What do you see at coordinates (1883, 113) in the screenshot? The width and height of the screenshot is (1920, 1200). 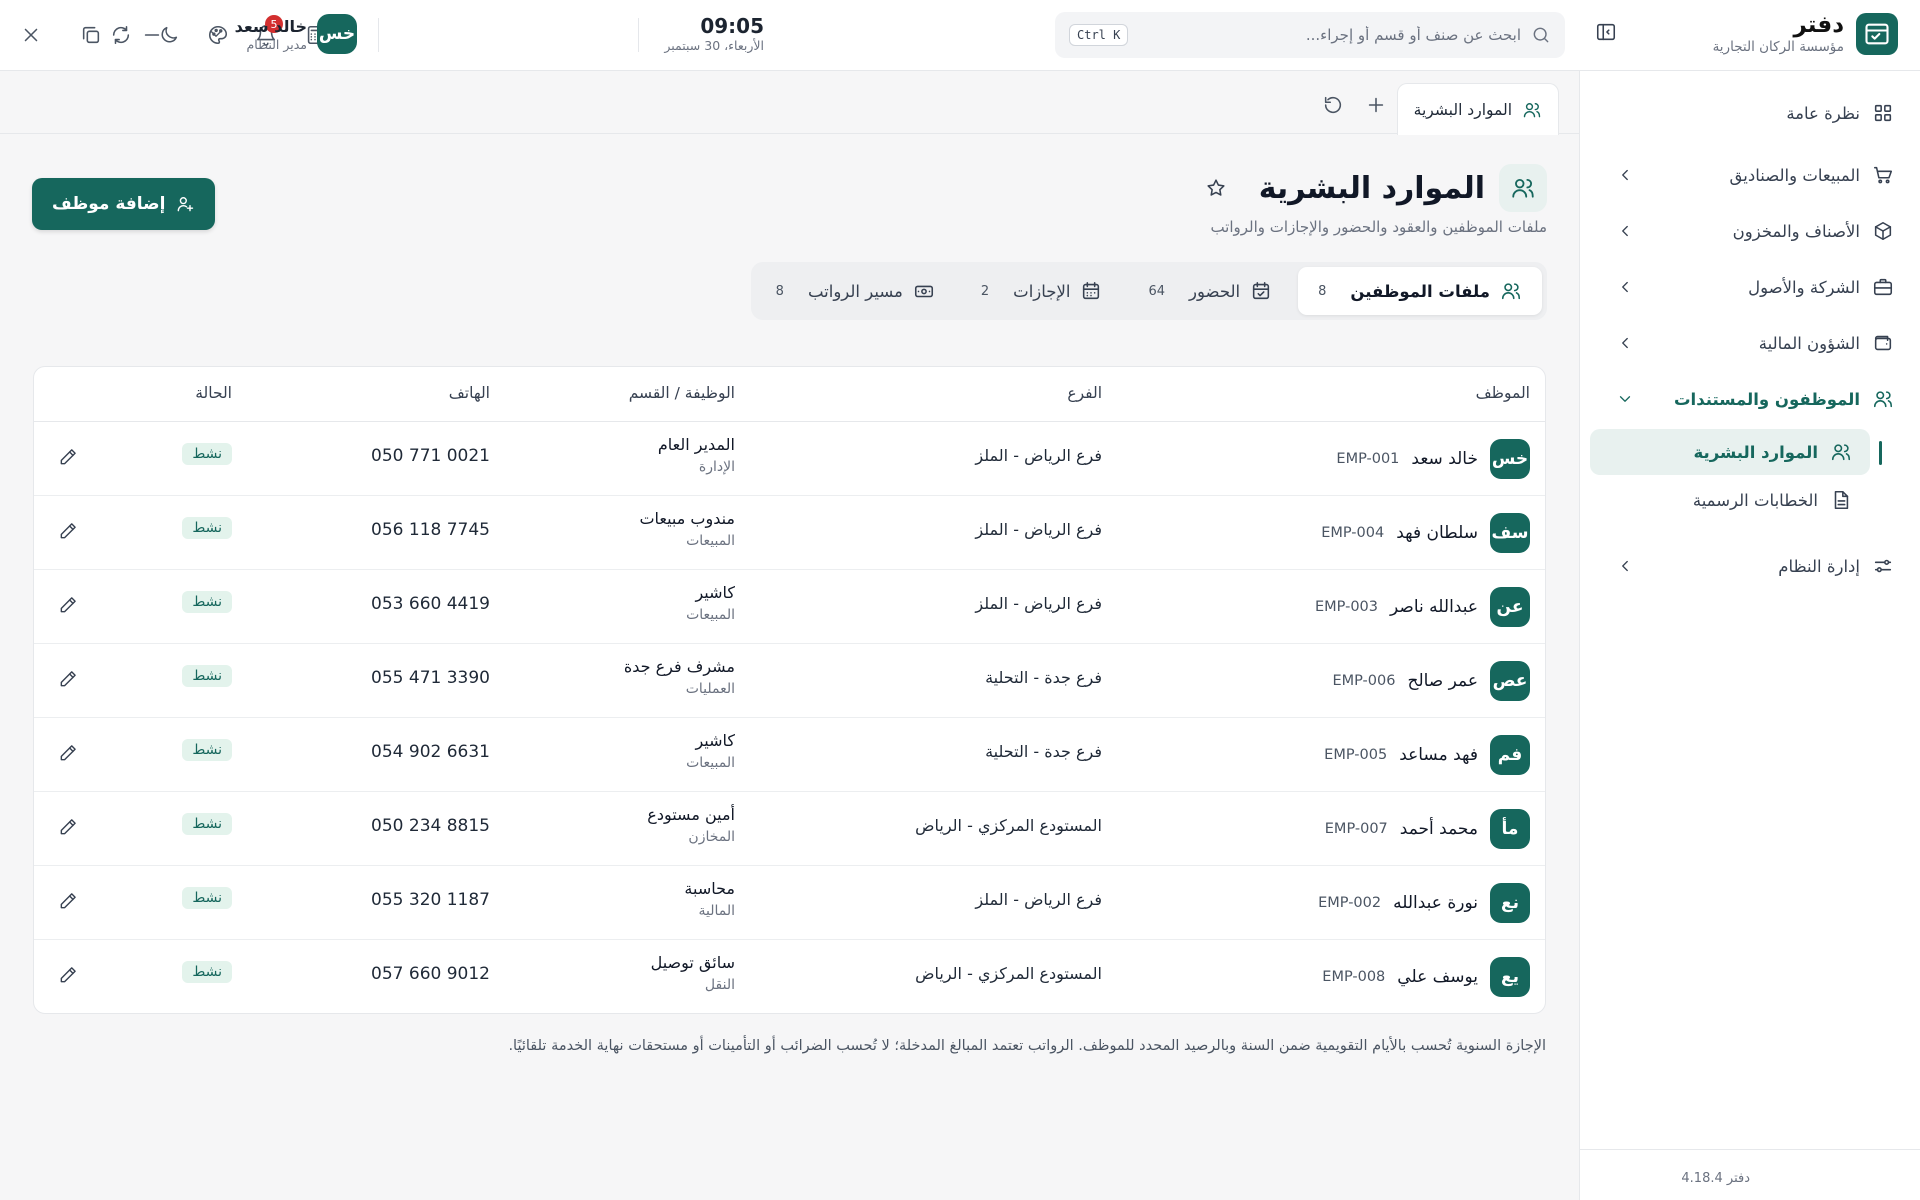 I see `dashboard-icon` at bounding box center [1883, 113].